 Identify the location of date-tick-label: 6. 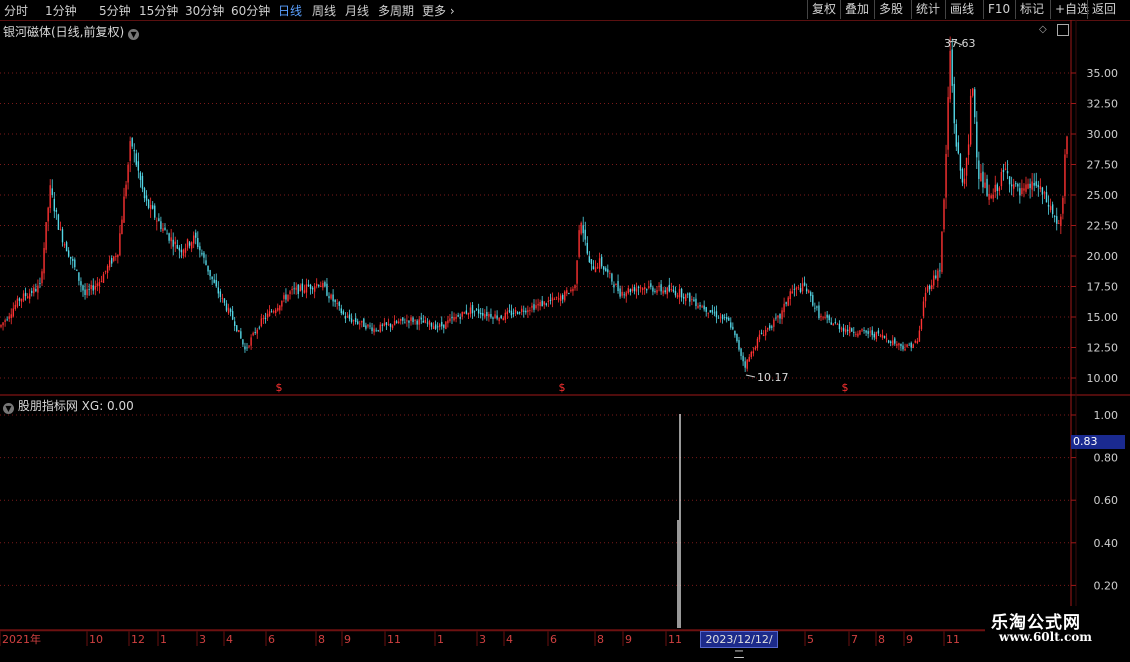
(553, 639).